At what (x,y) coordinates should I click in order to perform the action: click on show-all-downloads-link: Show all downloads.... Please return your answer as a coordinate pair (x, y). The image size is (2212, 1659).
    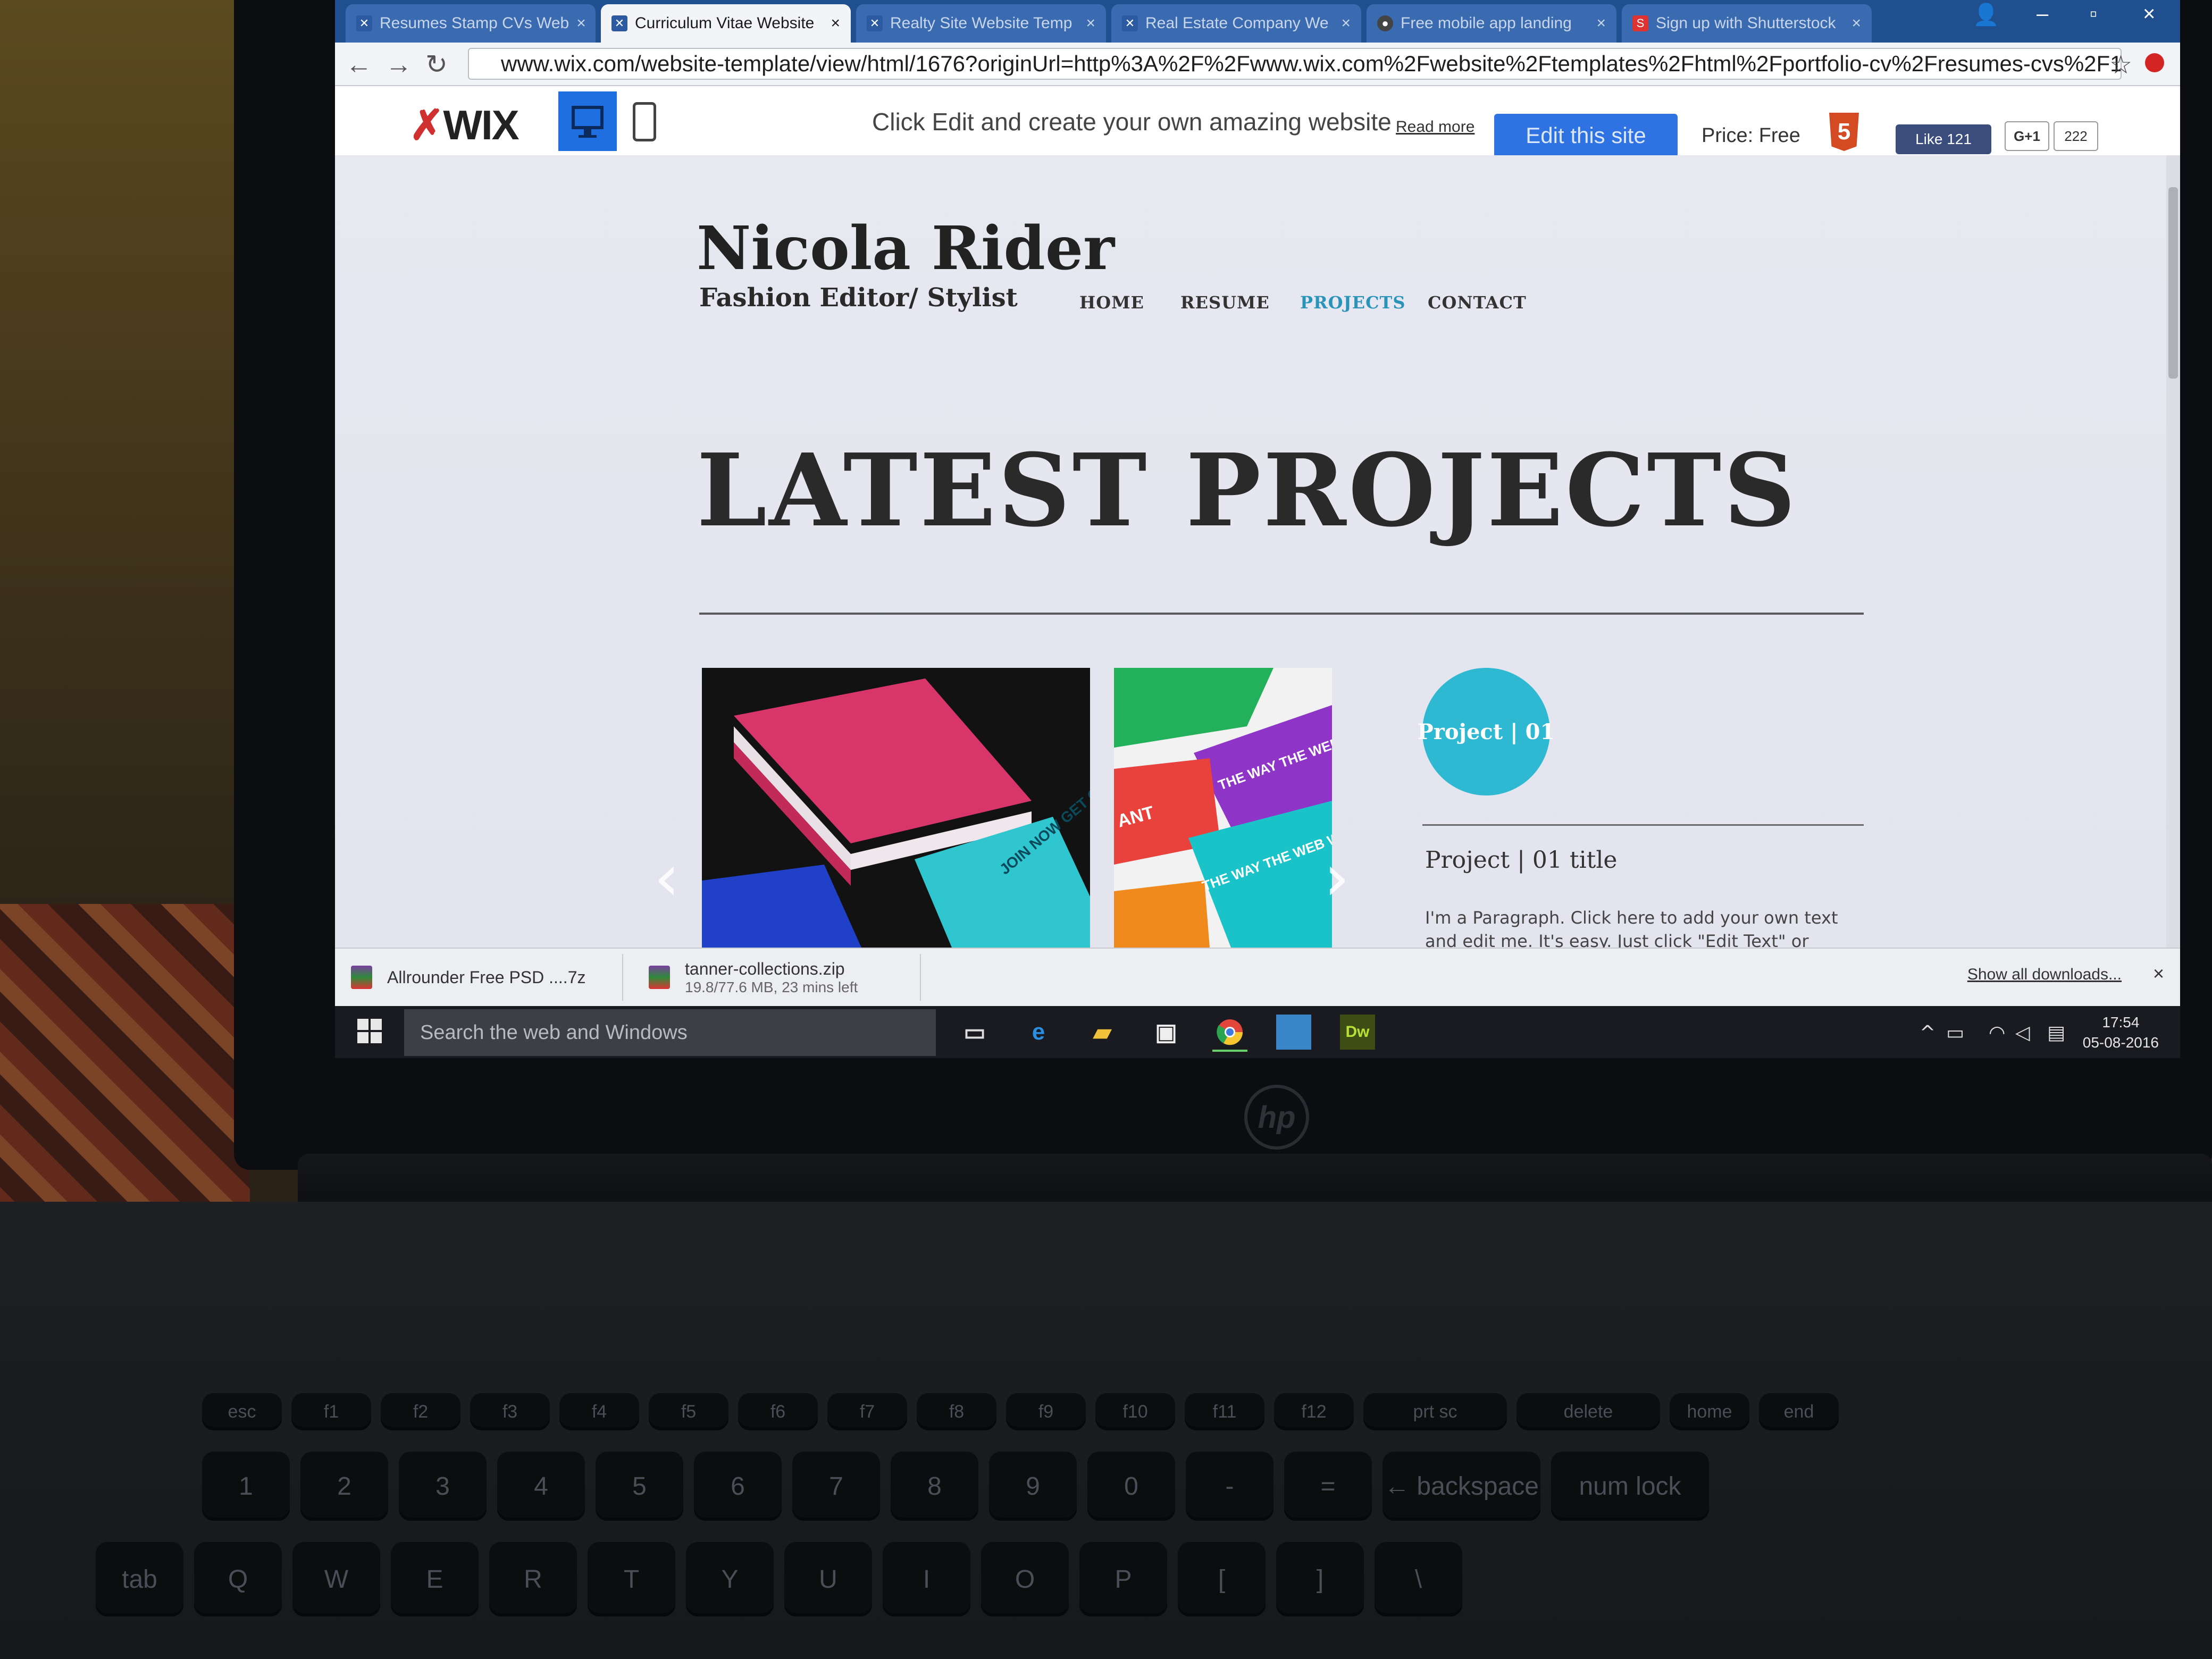
    Looking at the image, I should click on (2044, 975).